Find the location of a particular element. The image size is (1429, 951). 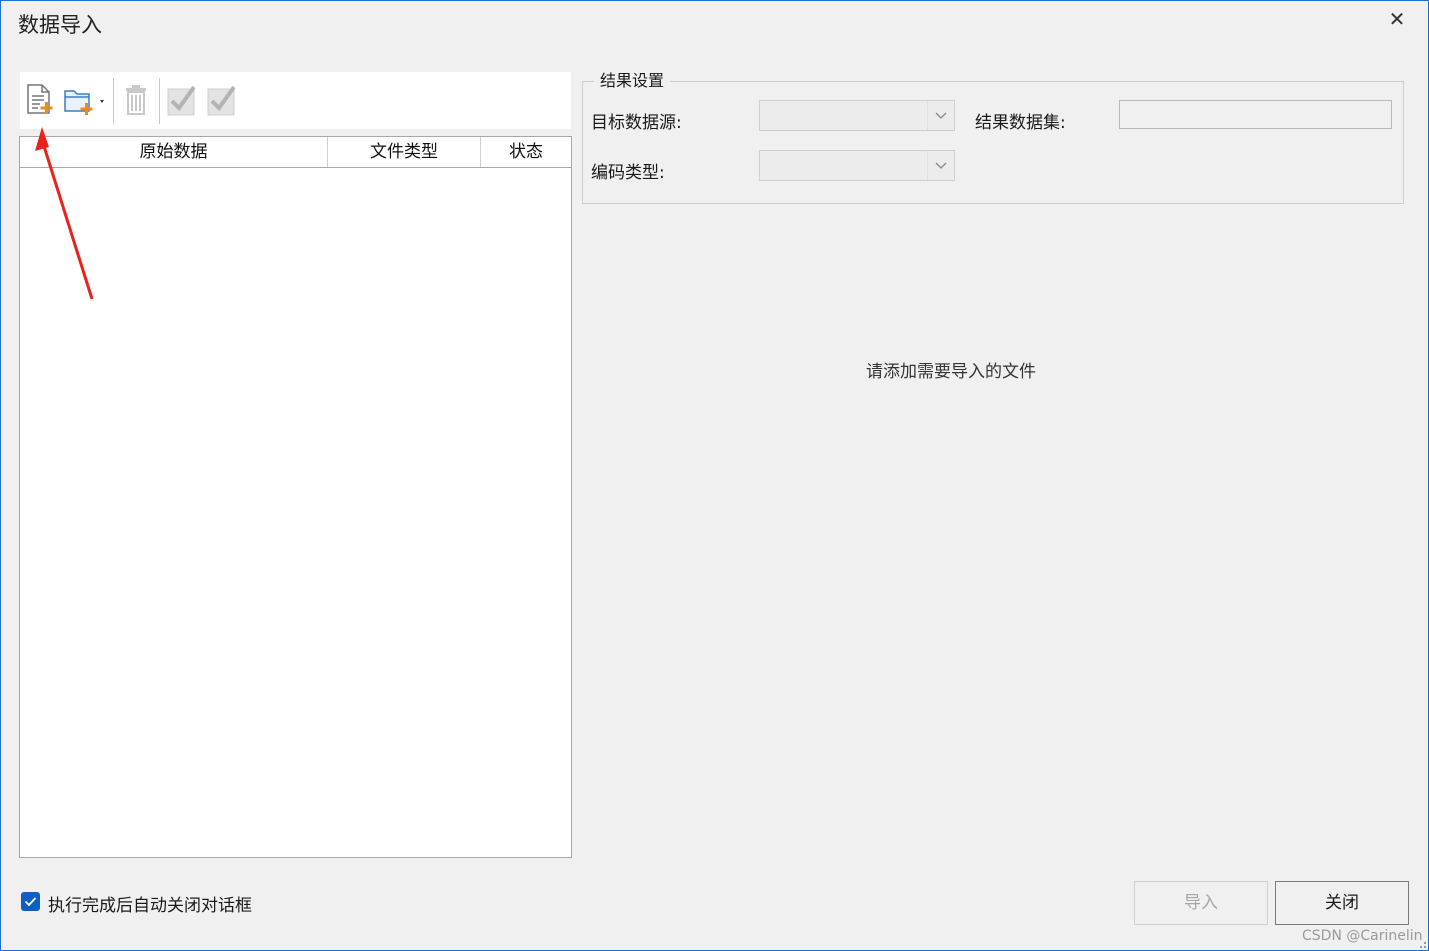

result-settings-title: 结果设置 is located at coordinates (632, 79).